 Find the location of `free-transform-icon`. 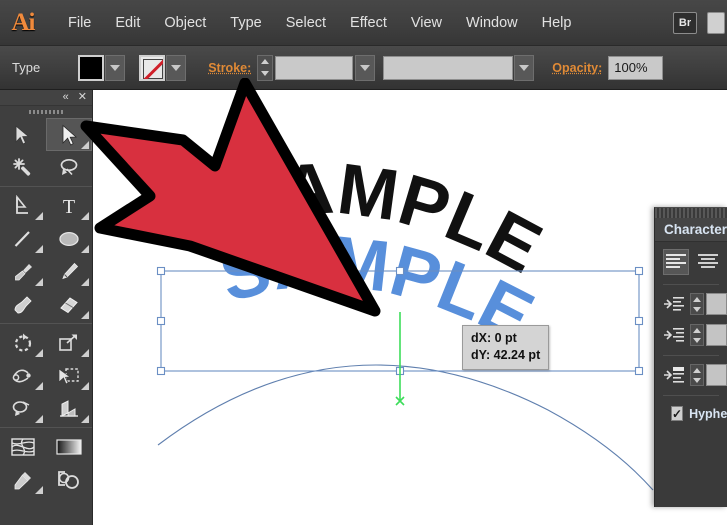

free-transform-icon is located at coordinates (68, 375).